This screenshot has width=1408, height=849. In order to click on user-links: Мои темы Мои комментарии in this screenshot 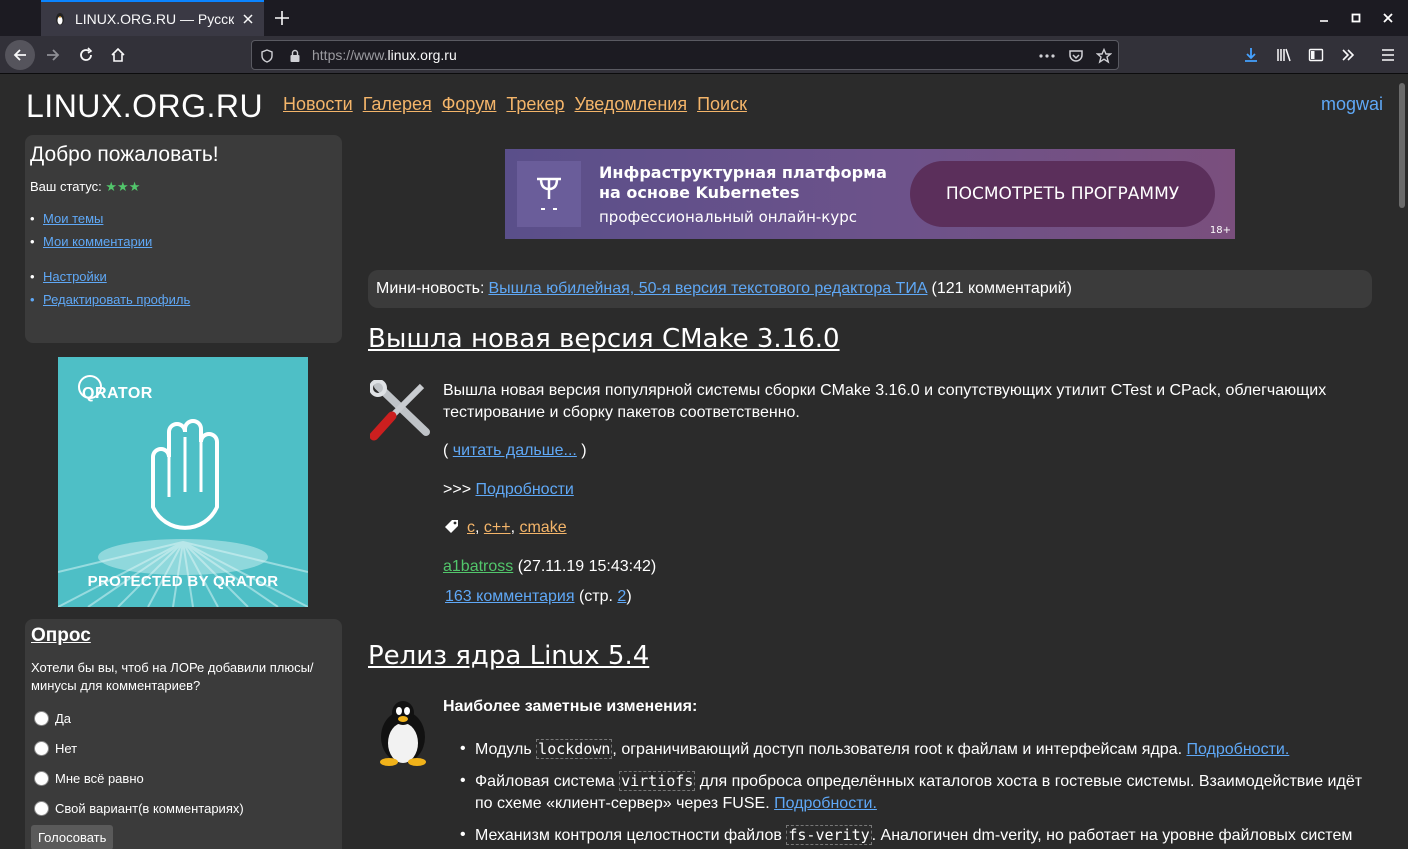, I will do `click(183, 230)`.